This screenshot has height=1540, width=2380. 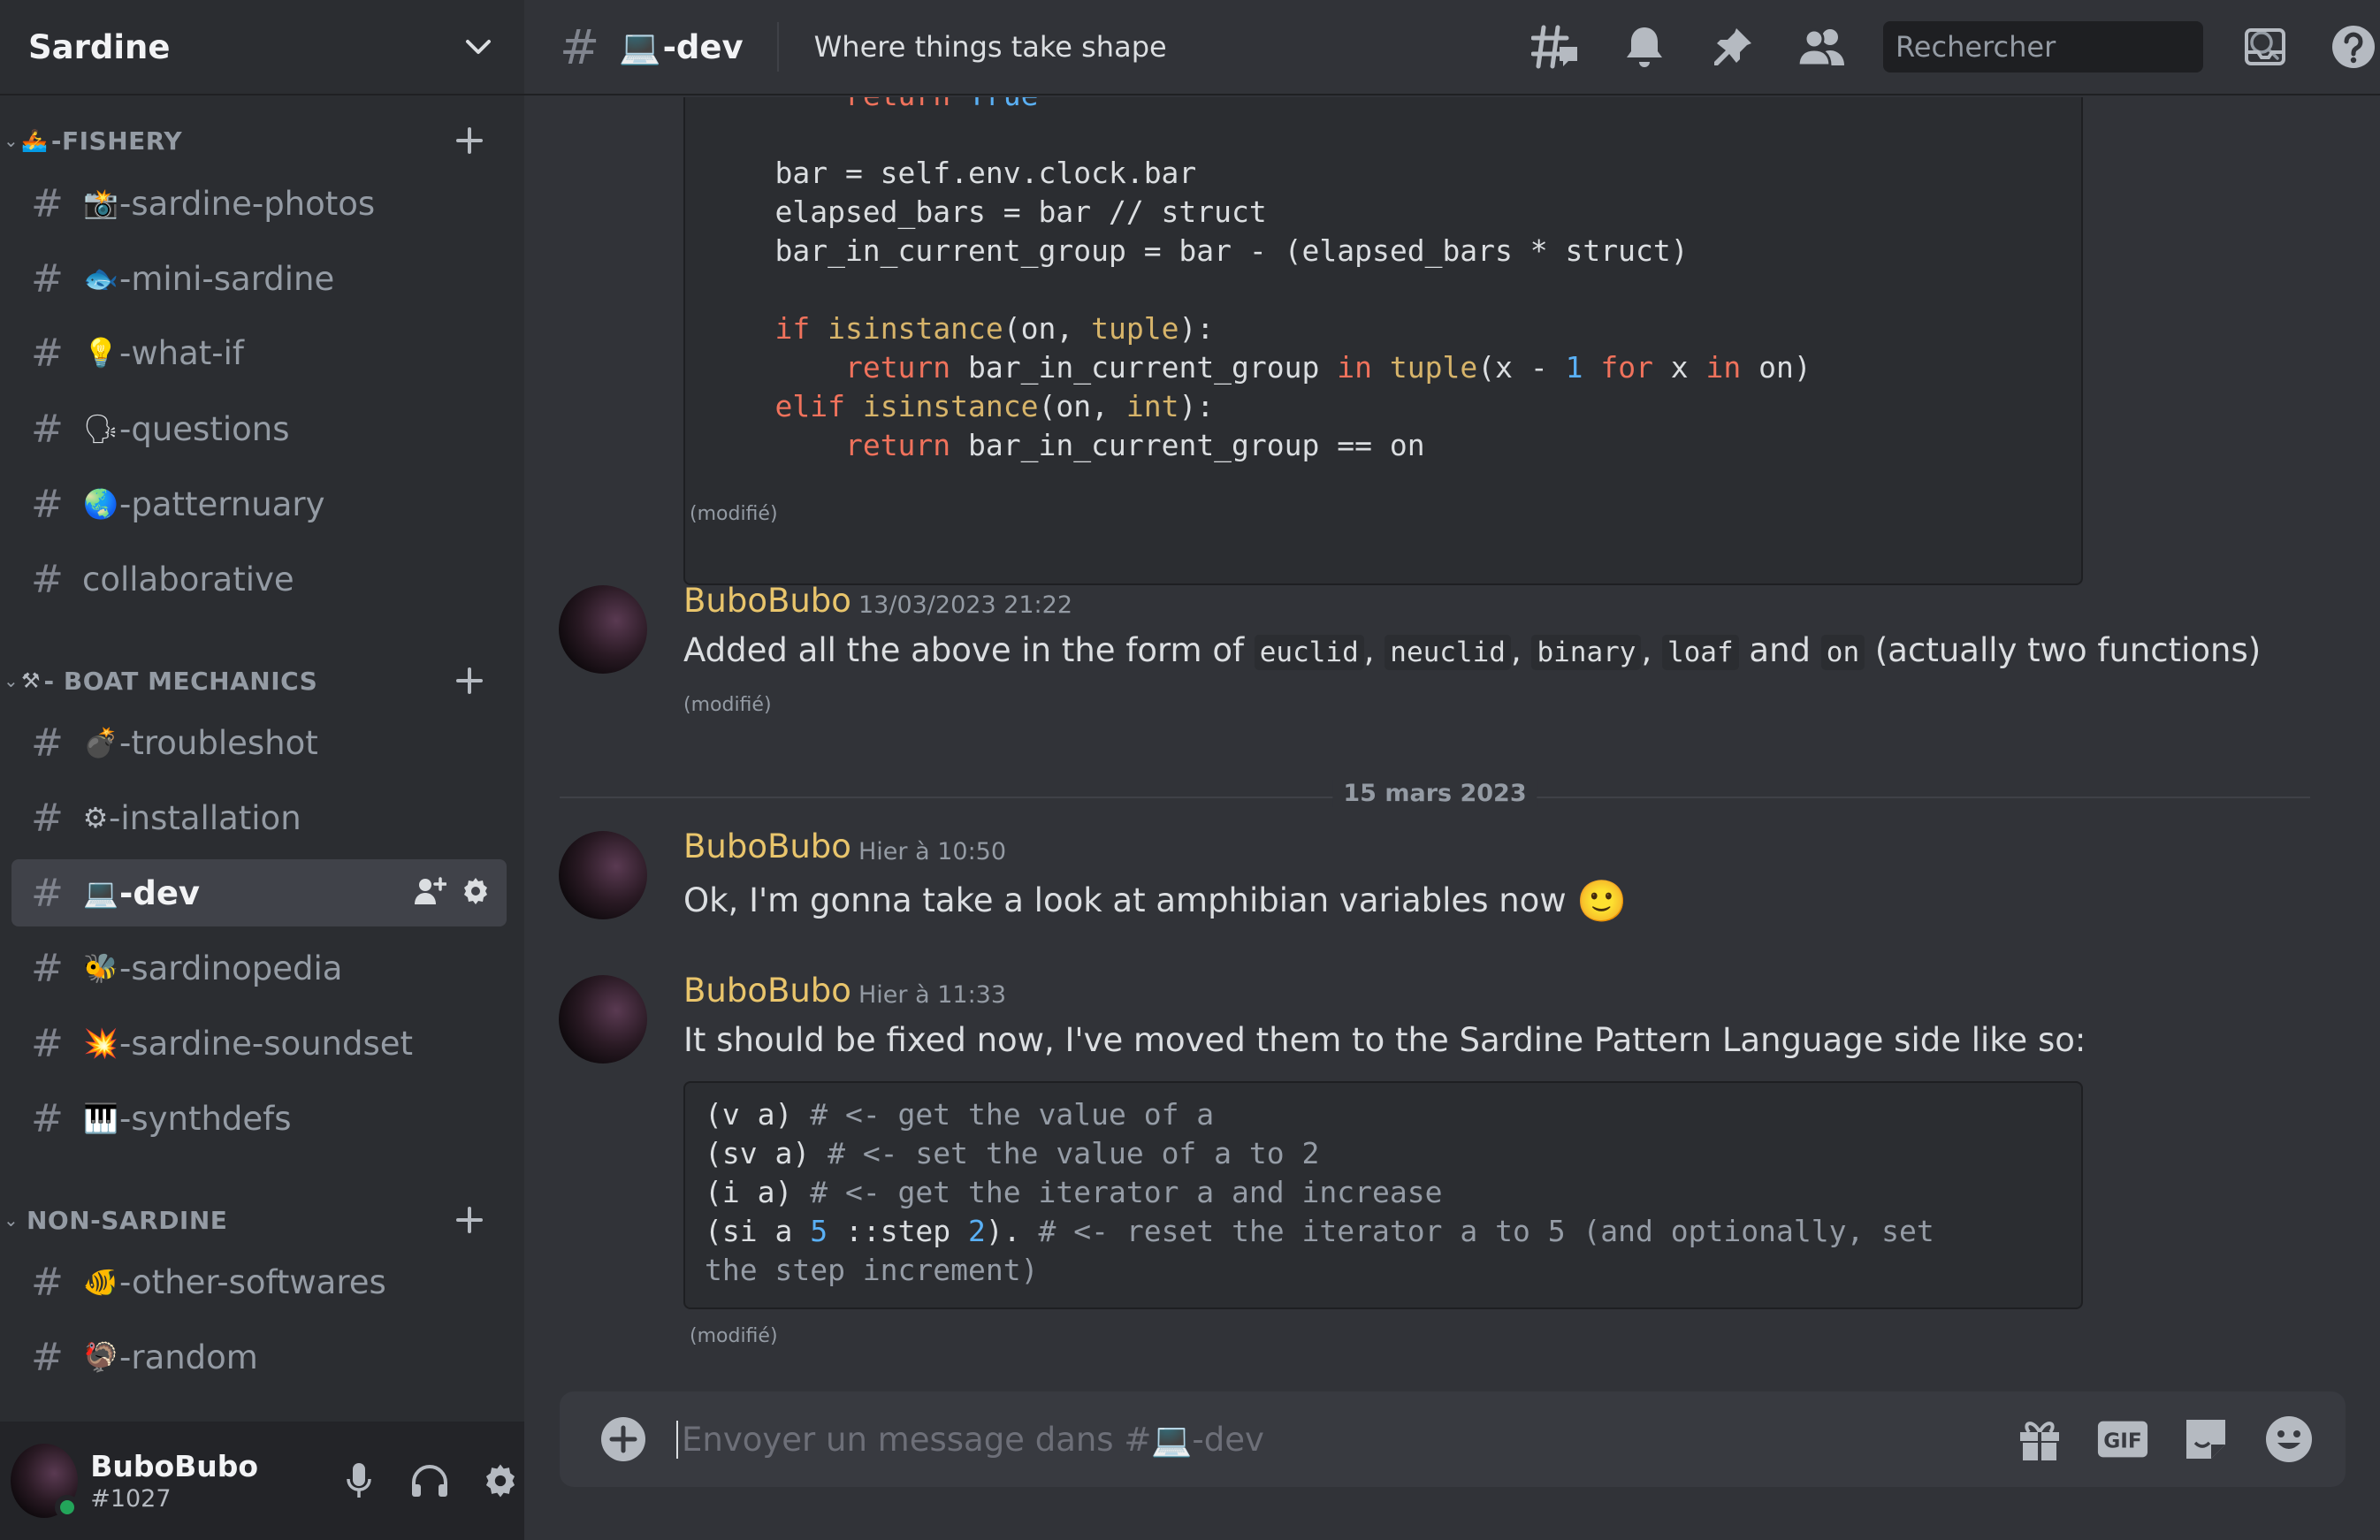 What do you see at coordinates (623, 1439) in the screenshot?
I see `add-attachment-icon` at bounding box center [623, 1439].